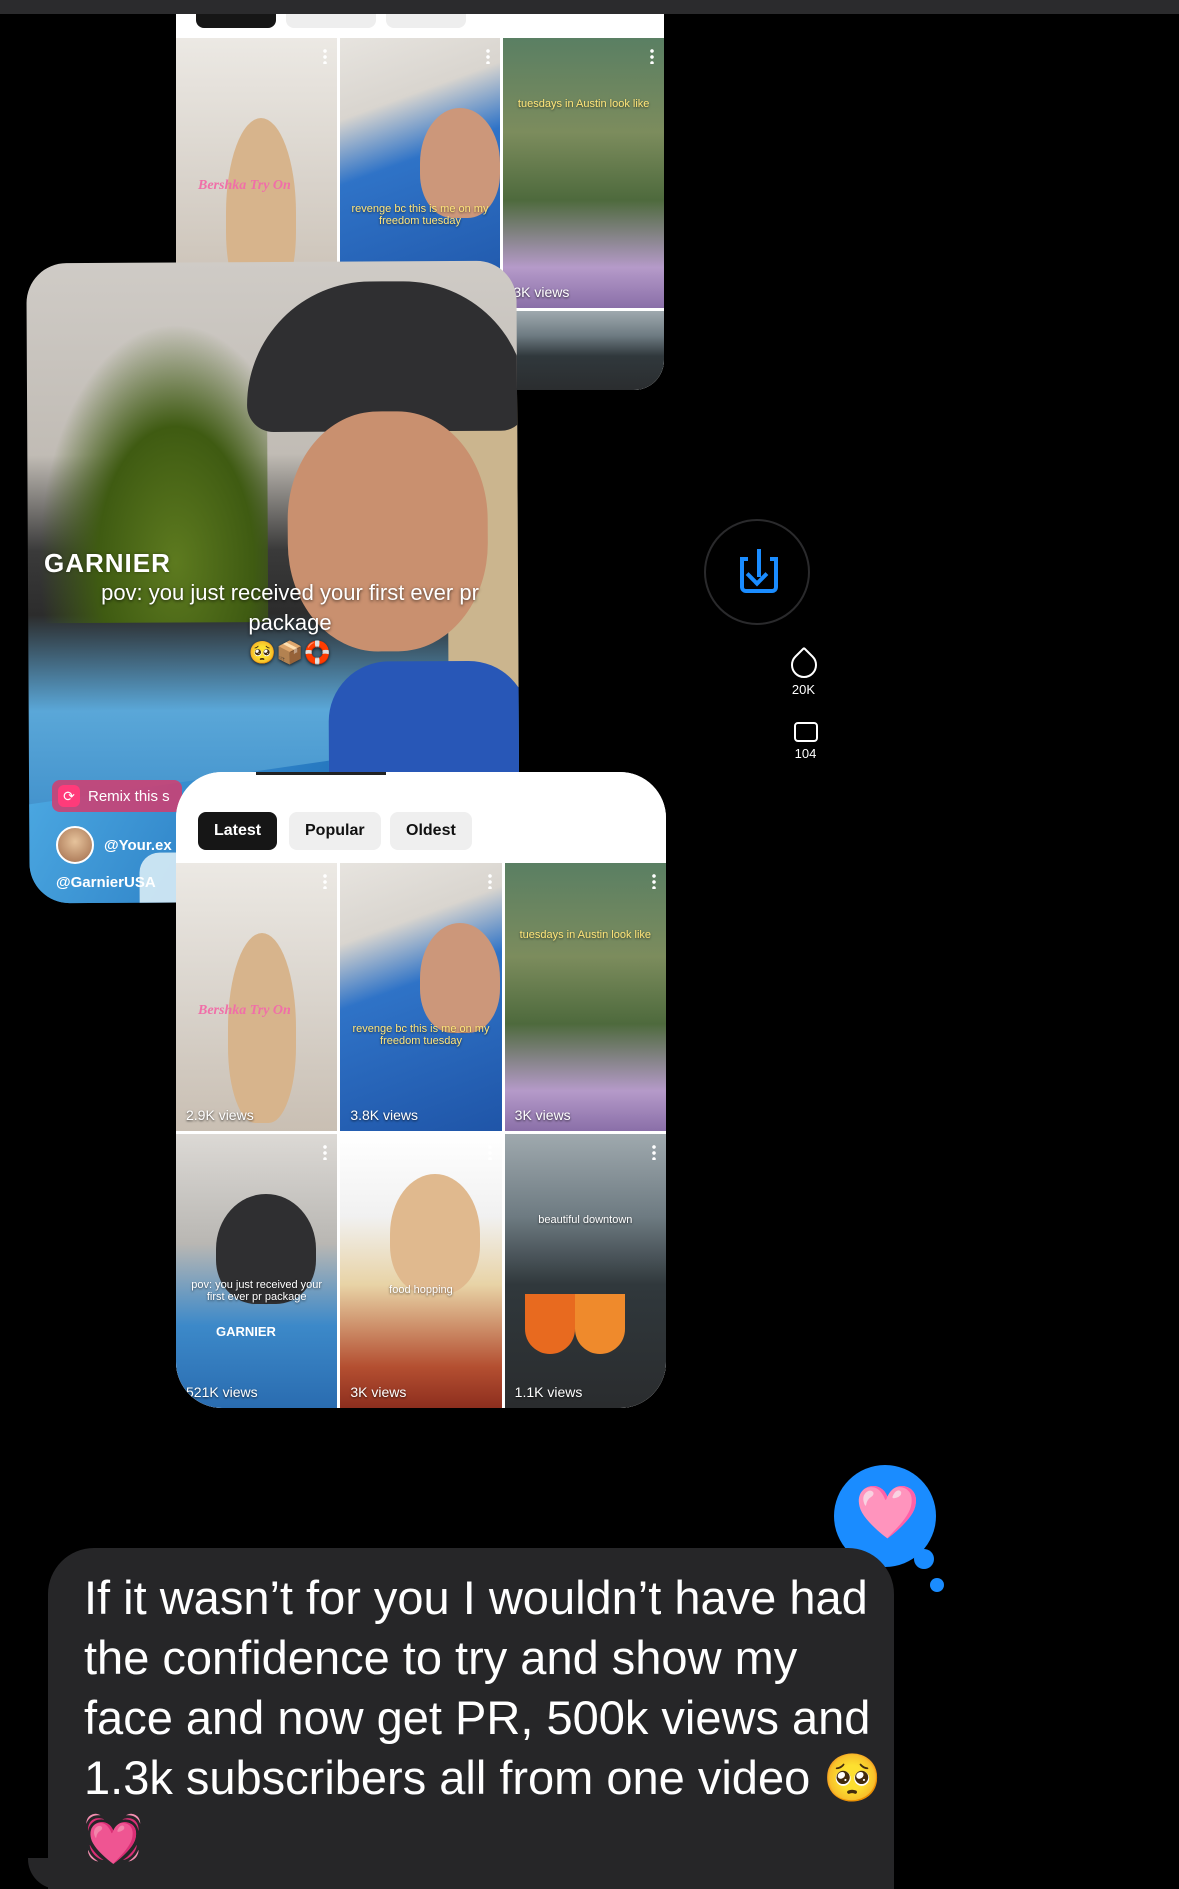 This screenshot has width=1179, height=1889. What do you see at coordinates (238, 831) in the screenshot?
I see `tab-latest: Latest` at bounding box center [238, 831].